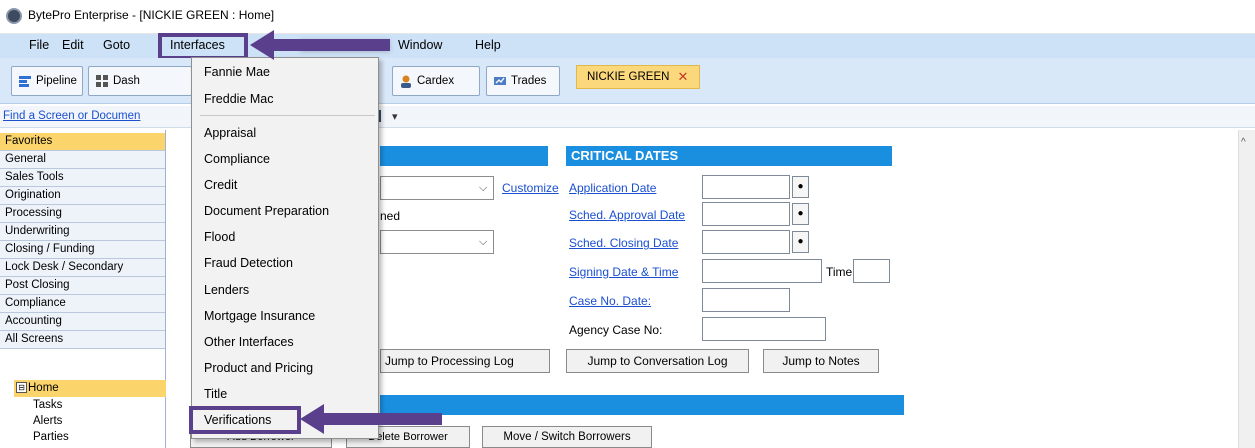 Image resolution: width=1255 pixels, height=448 pixels. What do you see at coordinates (682, 77) in the screenshot?
I see `close-icon: ✕` at bounding box center [682, 77].